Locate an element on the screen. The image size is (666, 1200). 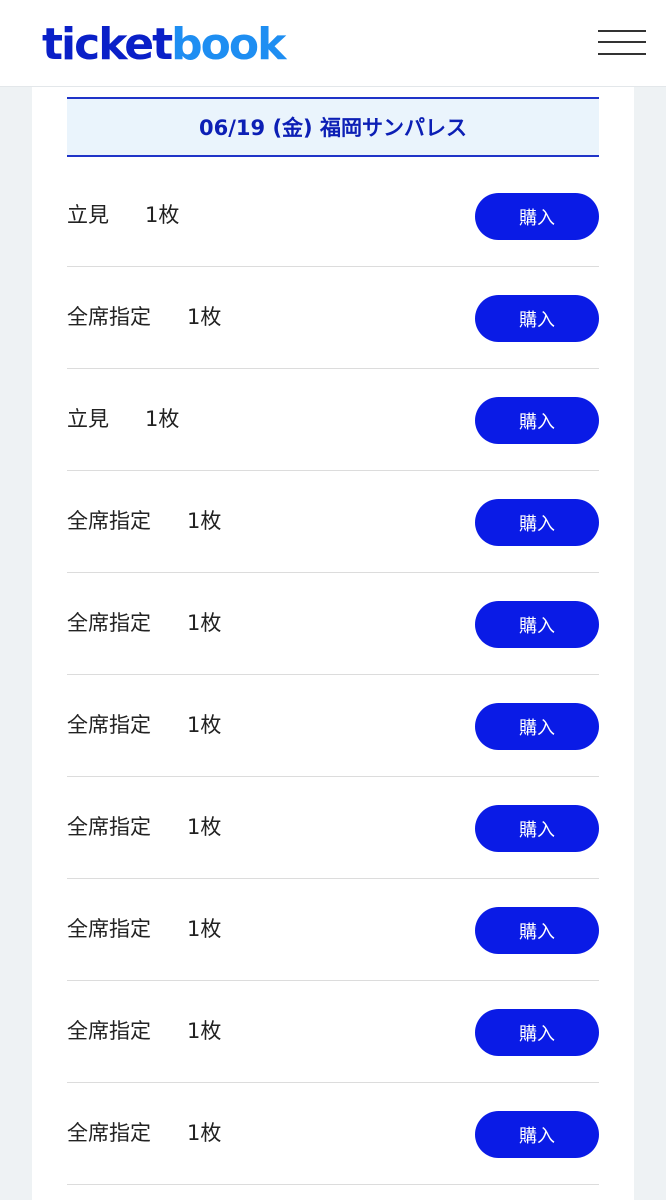
hamburger-menu-icon is located at coordinates (623, 44).